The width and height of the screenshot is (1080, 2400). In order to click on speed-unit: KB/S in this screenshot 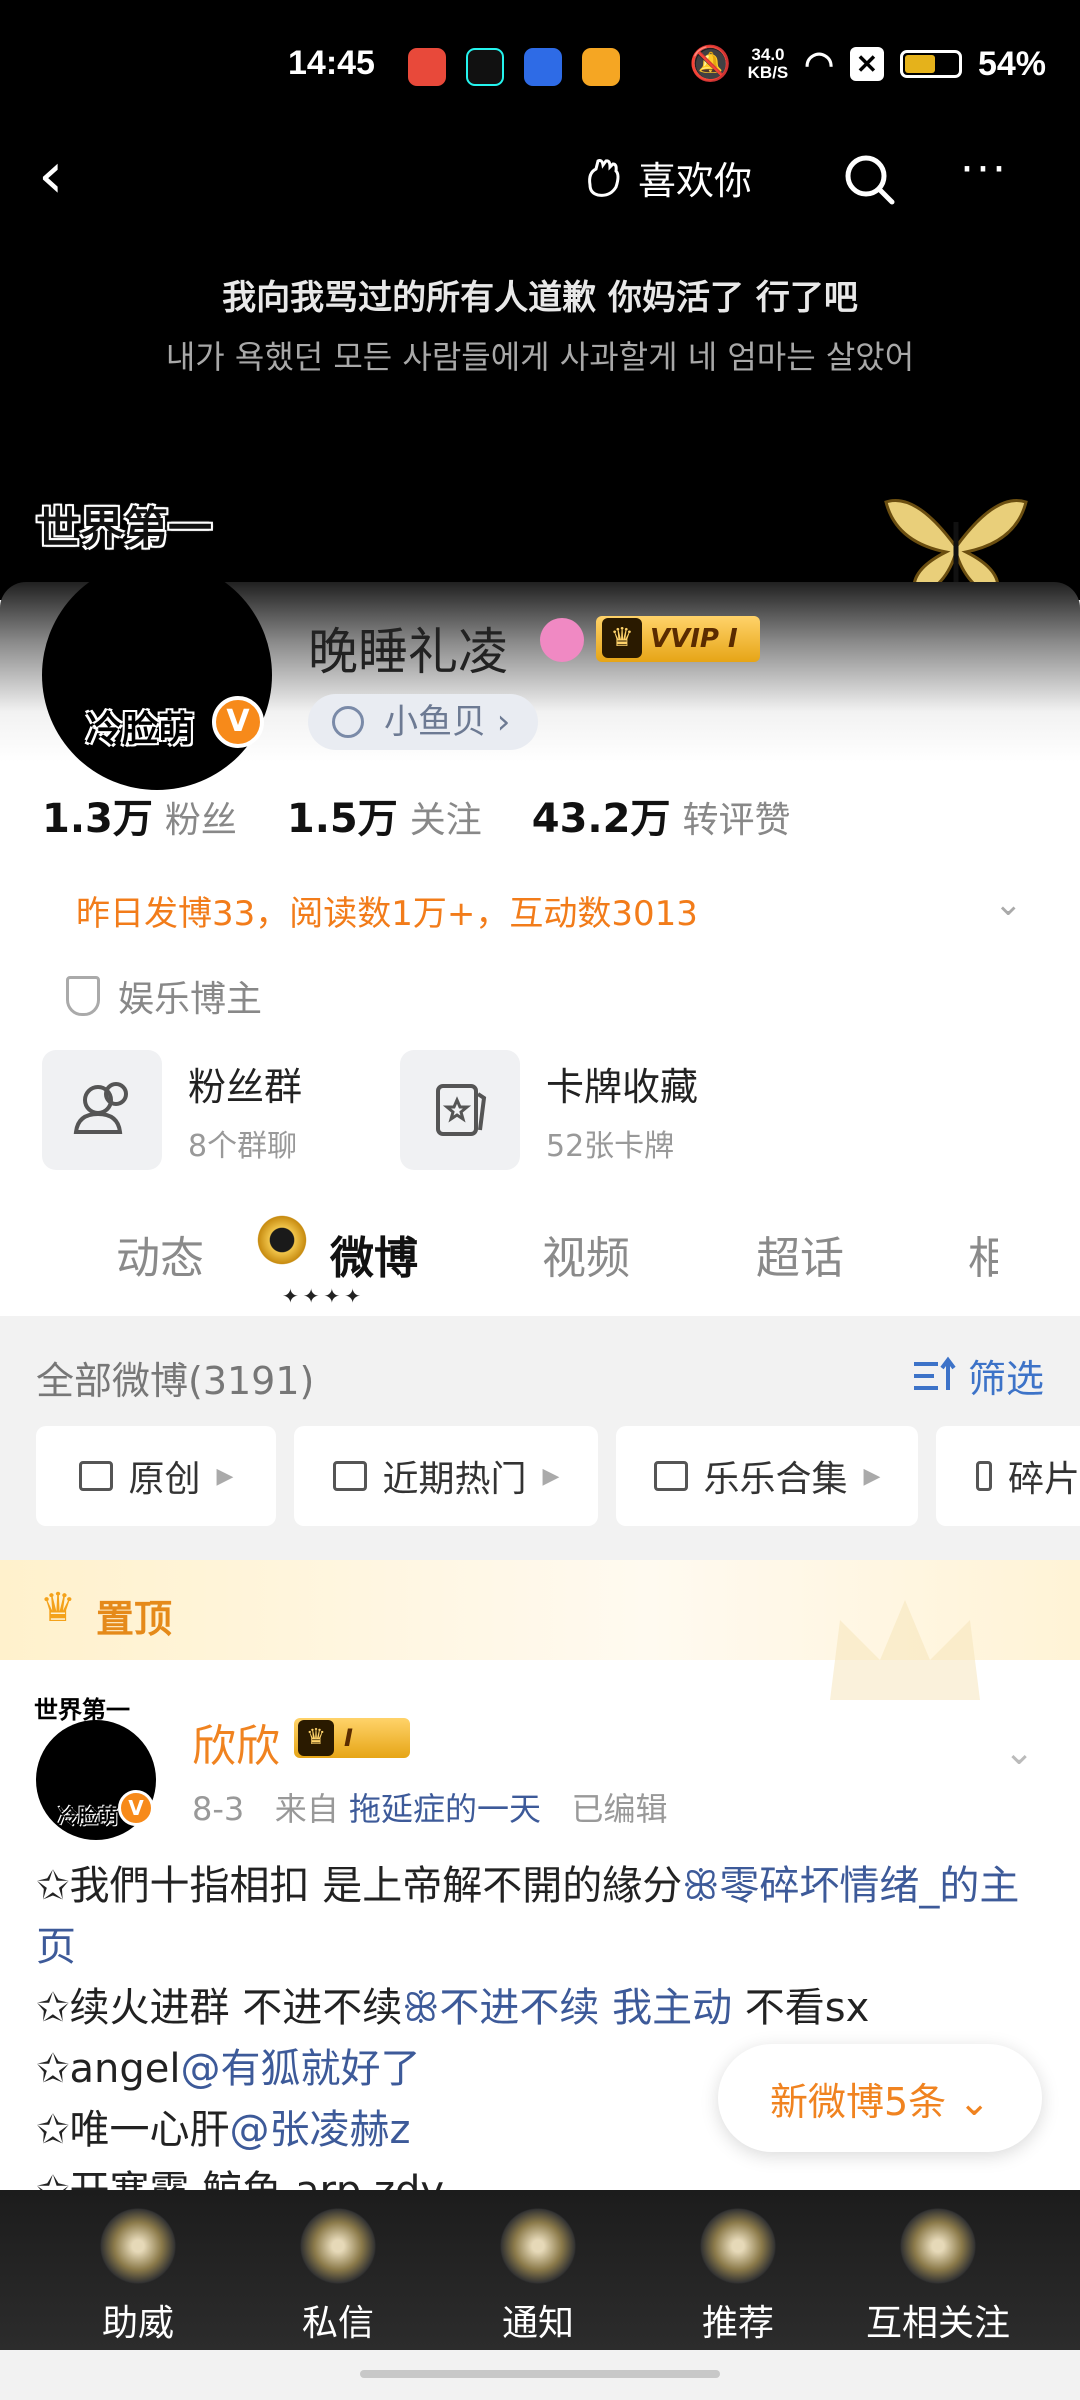, I will do `click(768, 72)`.